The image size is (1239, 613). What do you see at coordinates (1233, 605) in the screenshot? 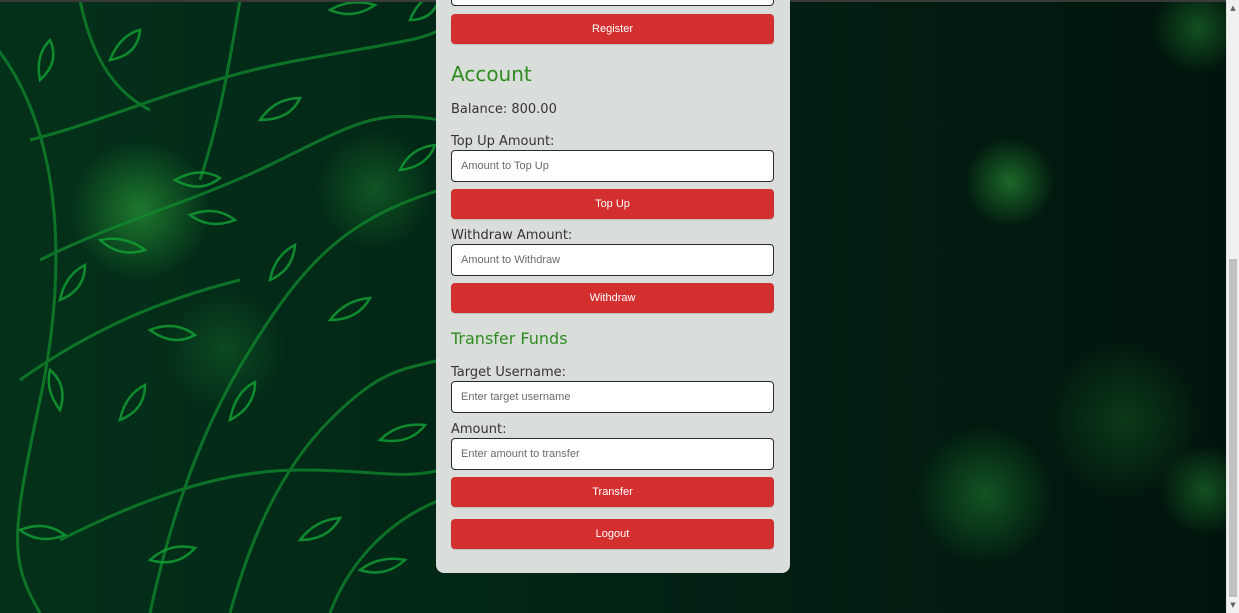
I see `scroll-down-arrow-icon: ▼` at bounding box center [1233, 605].